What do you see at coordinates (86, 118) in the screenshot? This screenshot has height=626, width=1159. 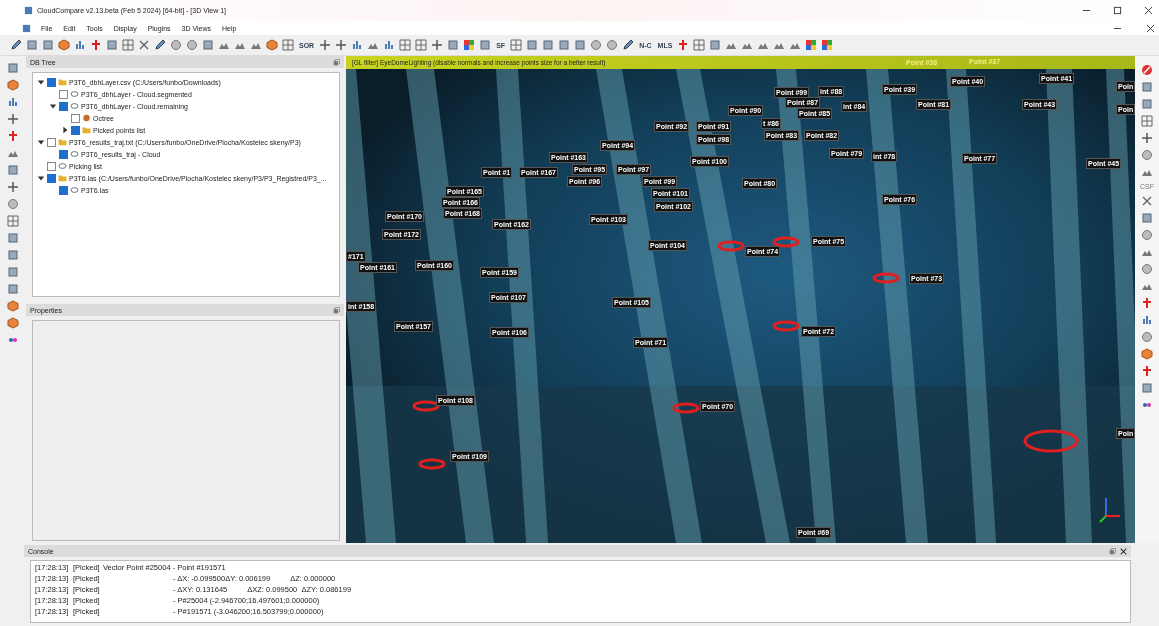 I see `octree-icon` at bounding box center [86, 118].